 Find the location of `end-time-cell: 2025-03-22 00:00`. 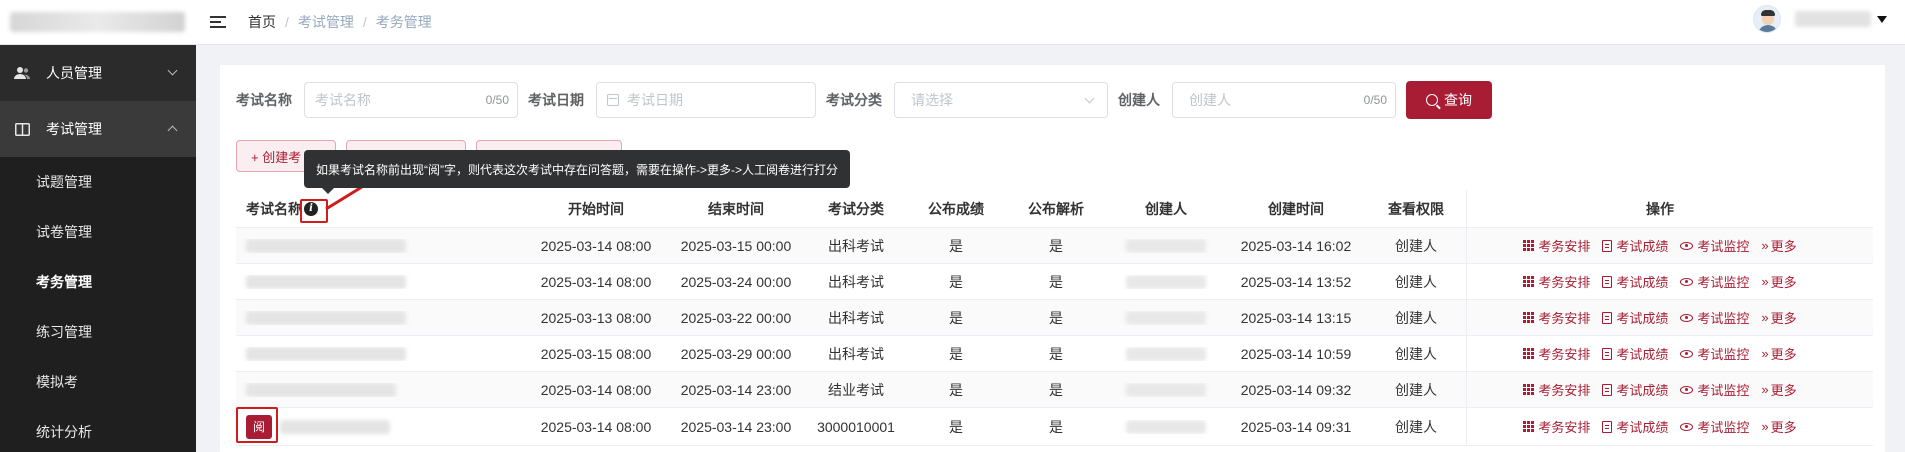

end-time-cell: 2025-03-22 00:00 is located at coordinates (736, 317).